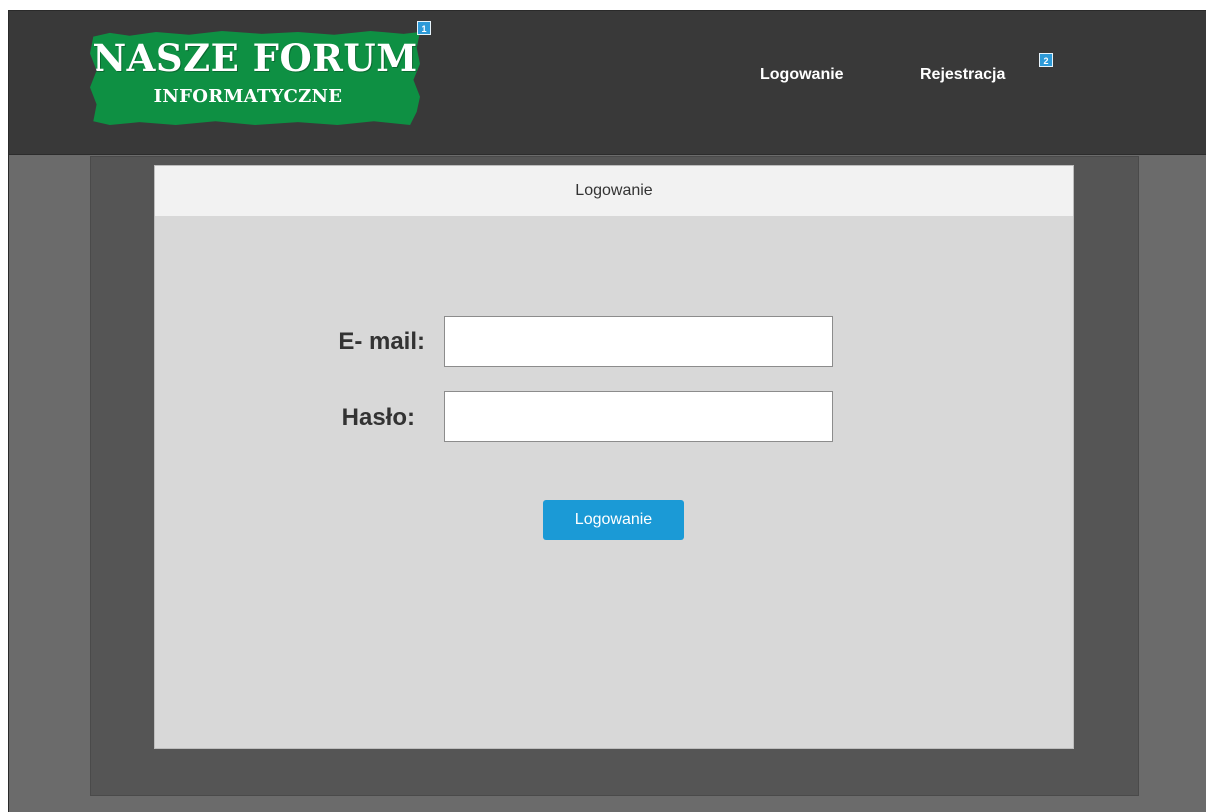 Image resolution: width=1206 pixels, height=812 pixels. Describe the element at coordinates (255, 58) in the screenshot. I see `logo-title: NASZE FORUM` at that location.